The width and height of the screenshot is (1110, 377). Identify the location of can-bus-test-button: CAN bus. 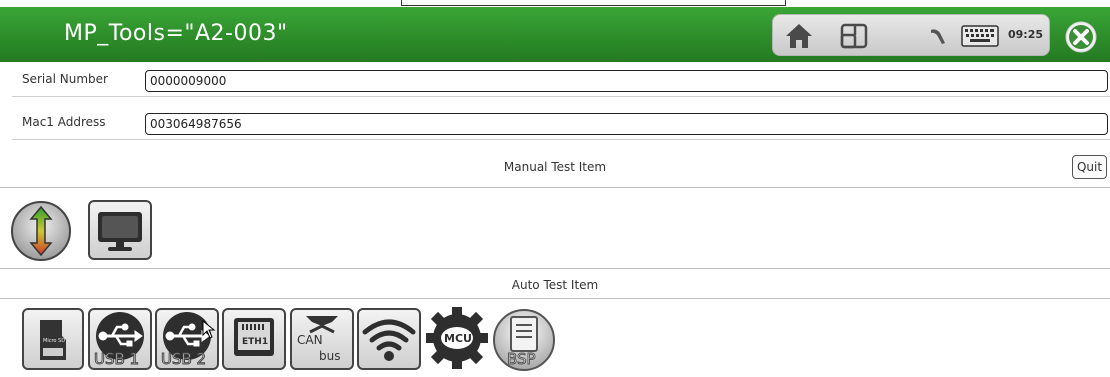
(322, 339).